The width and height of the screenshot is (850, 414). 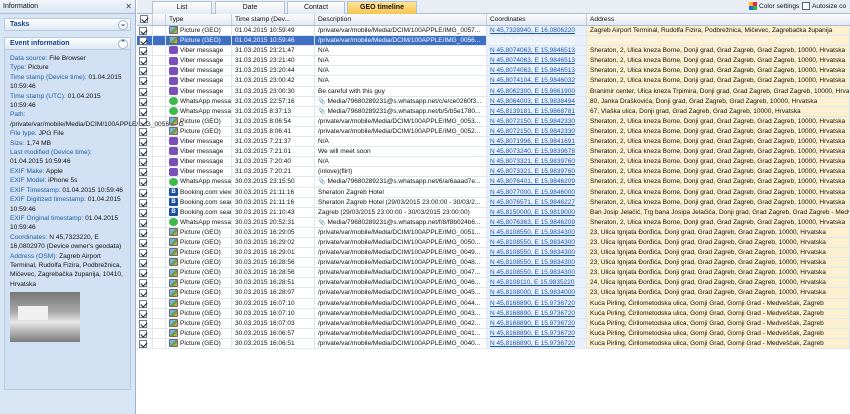 I want to click on select-all-header, so click(x=145, y=19).